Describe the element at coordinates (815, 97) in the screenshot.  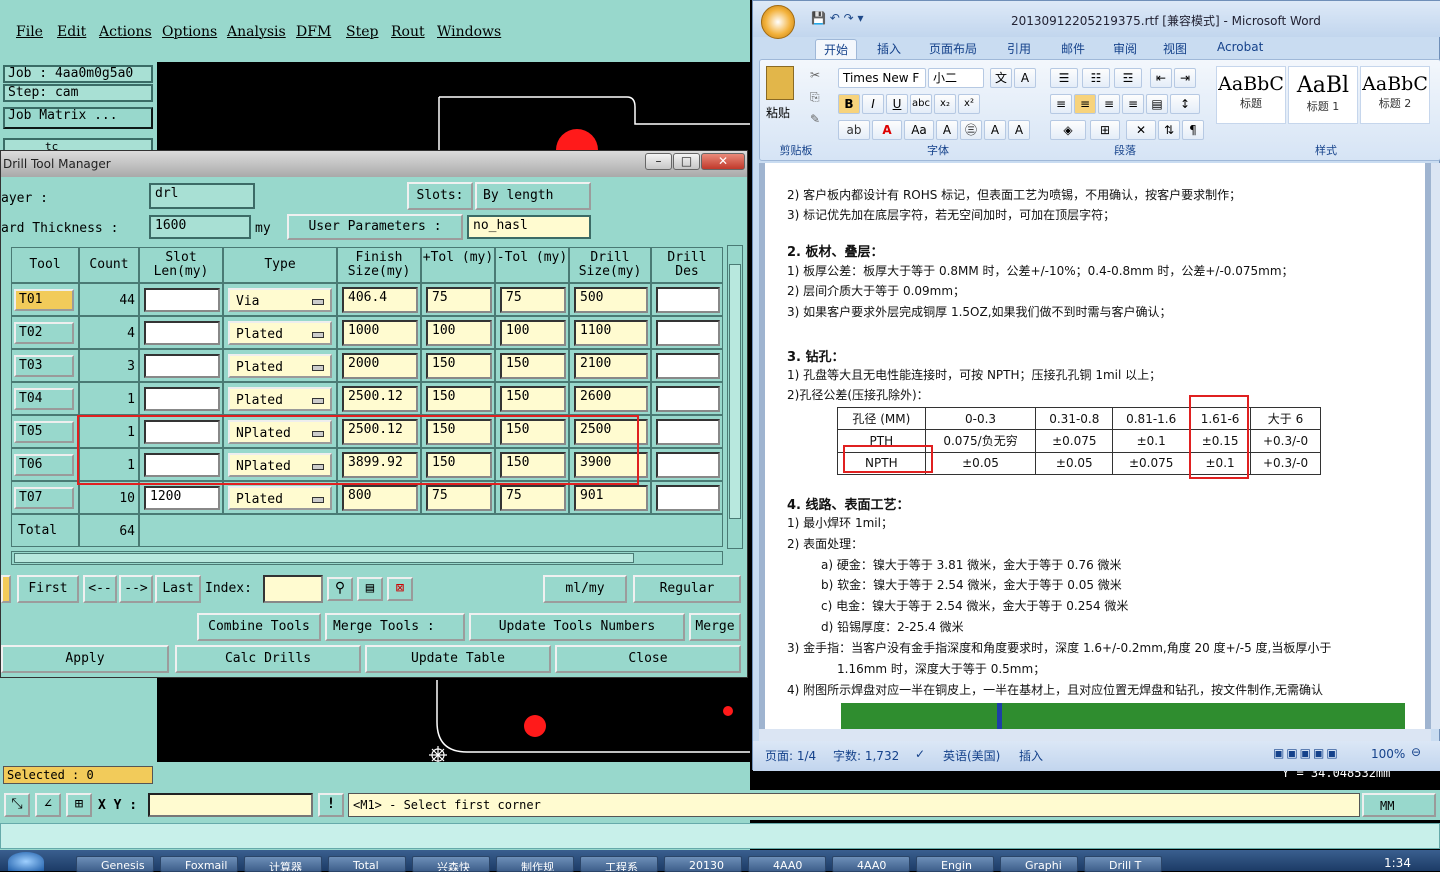
I see `copy-icon: ⎘` at that location.